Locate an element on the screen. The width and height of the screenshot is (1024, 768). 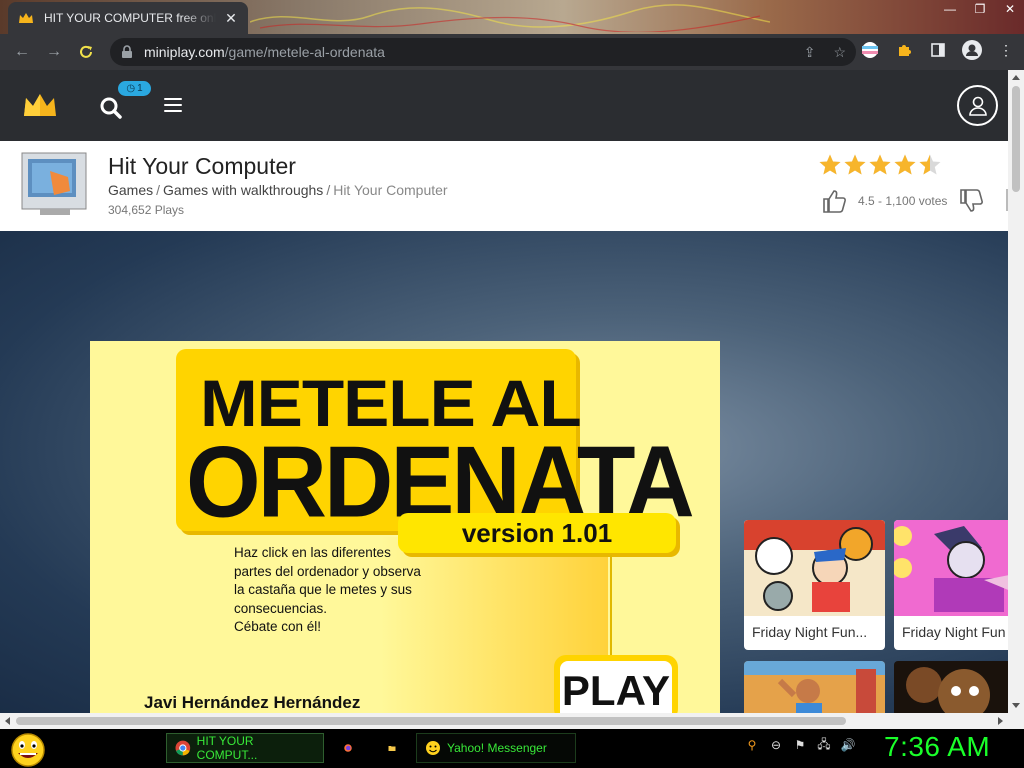
browser-tabstrip: HIT YOUR COMPUTER free online ✕ — ❐ ✕ is located at coordinates (512, 17).